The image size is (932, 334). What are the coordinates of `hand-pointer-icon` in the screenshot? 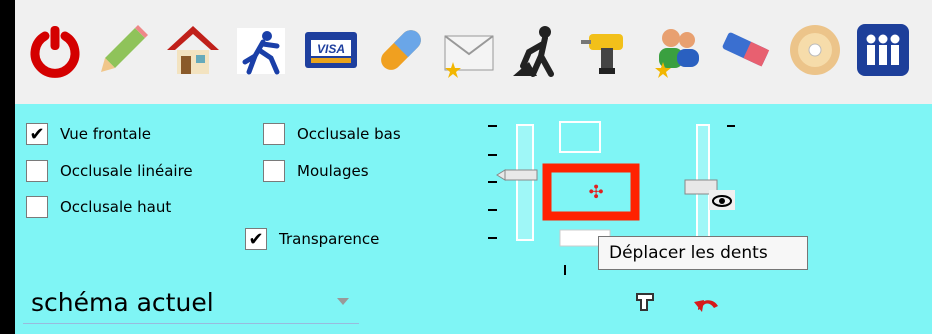 It's located at (647, 301).